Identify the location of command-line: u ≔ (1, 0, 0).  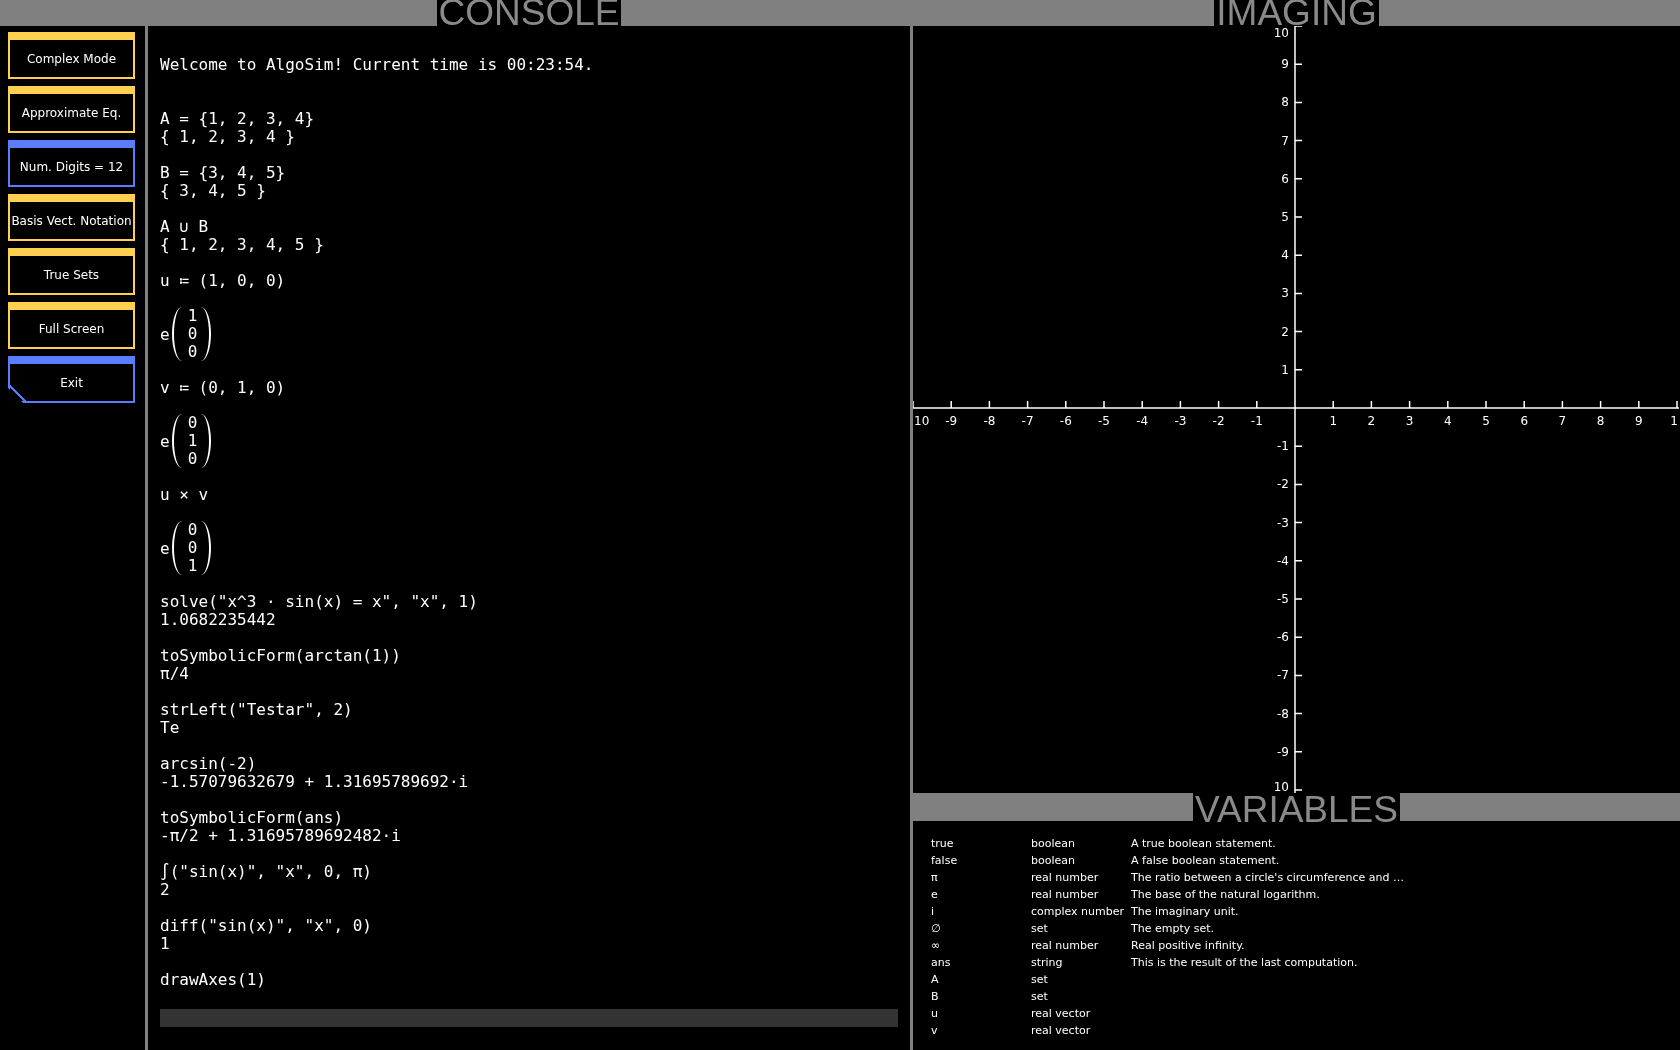
(223, 281).